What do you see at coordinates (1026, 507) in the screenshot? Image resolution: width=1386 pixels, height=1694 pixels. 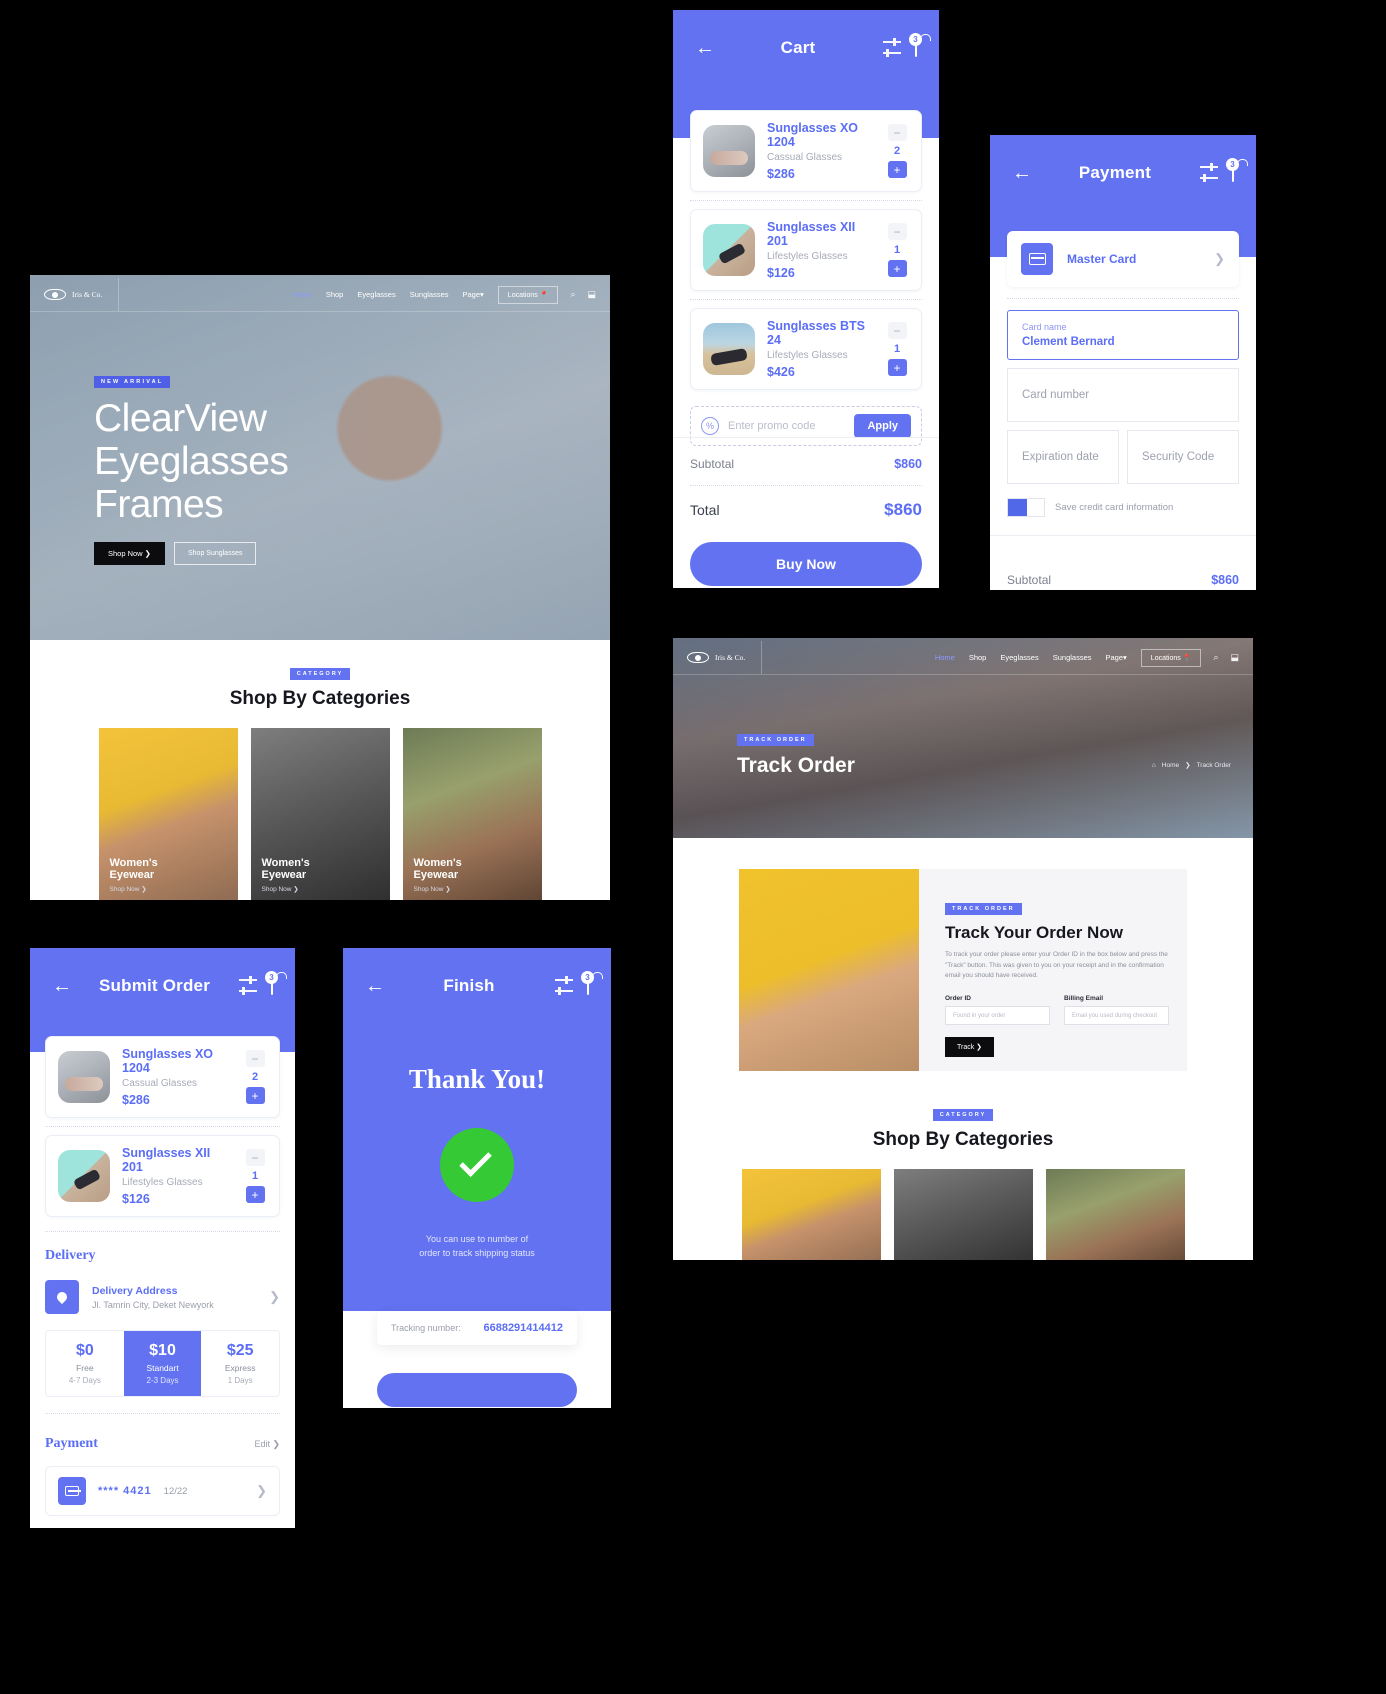 I see `save-card-toggle` at bounding box center [1026, 507].